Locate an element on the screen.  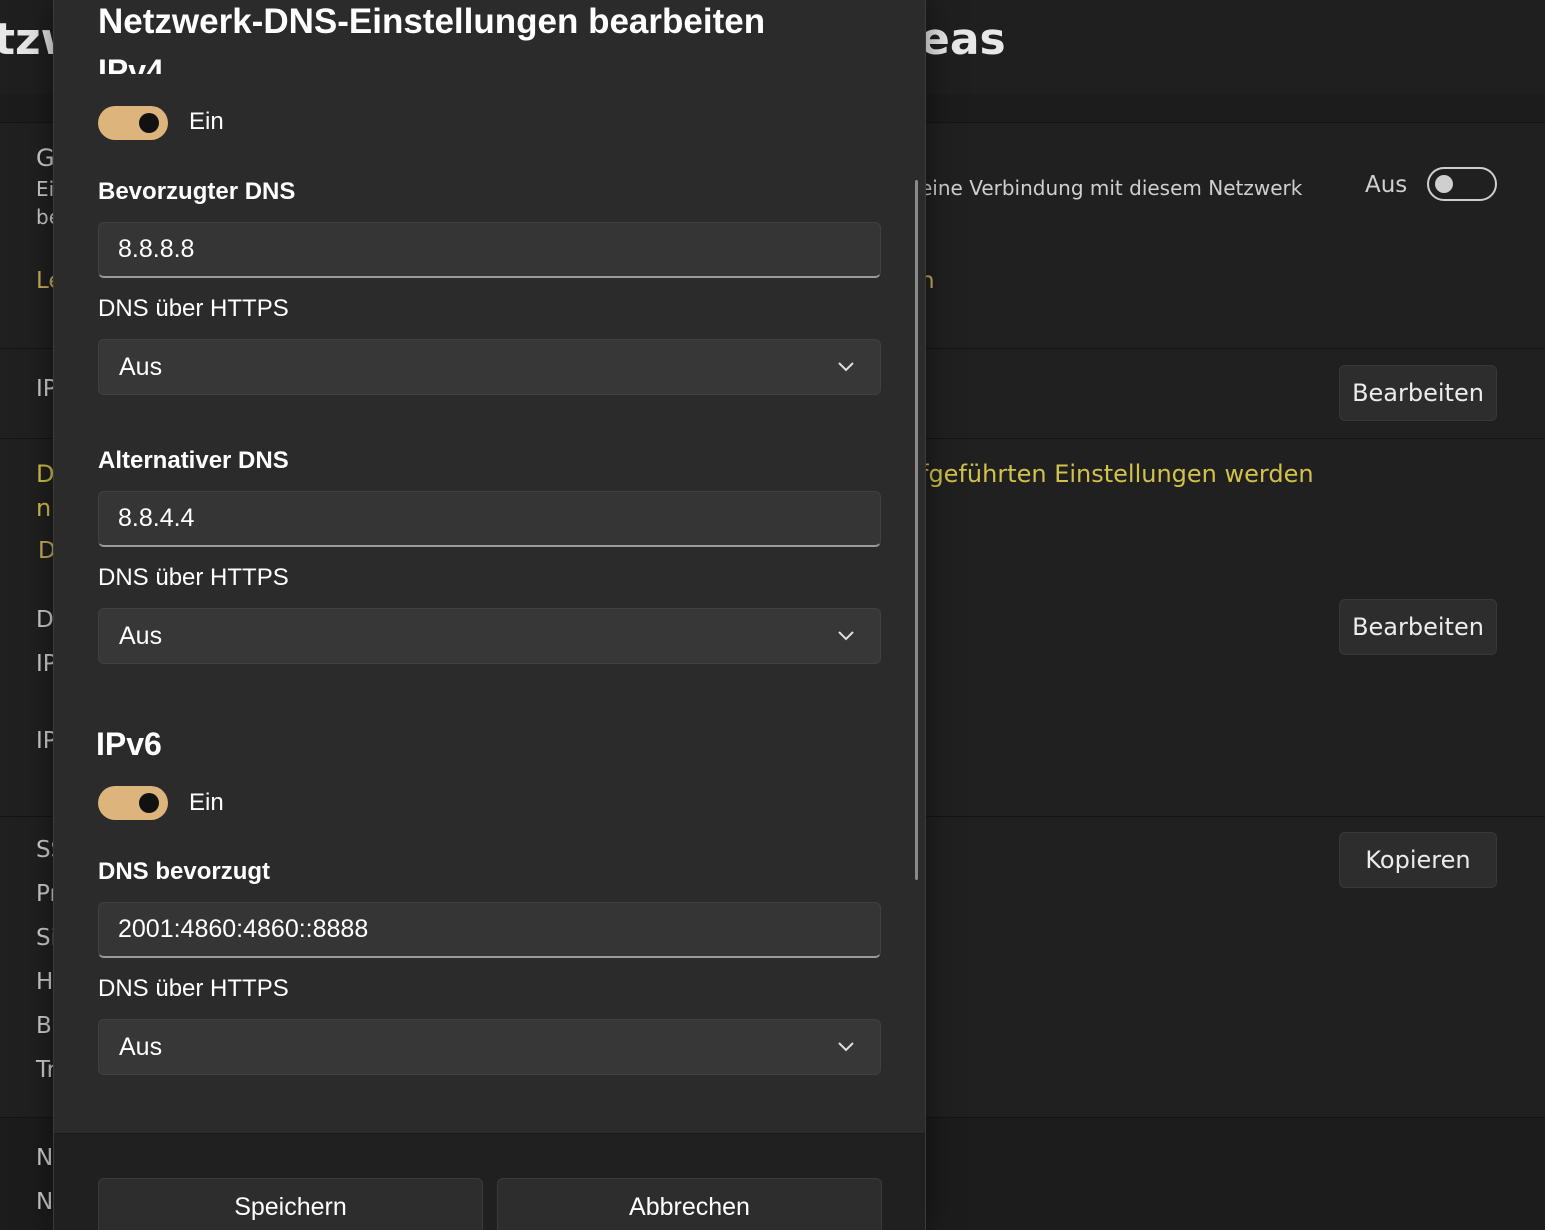
save-button: Speichern is located at coordinates (290, 1204).